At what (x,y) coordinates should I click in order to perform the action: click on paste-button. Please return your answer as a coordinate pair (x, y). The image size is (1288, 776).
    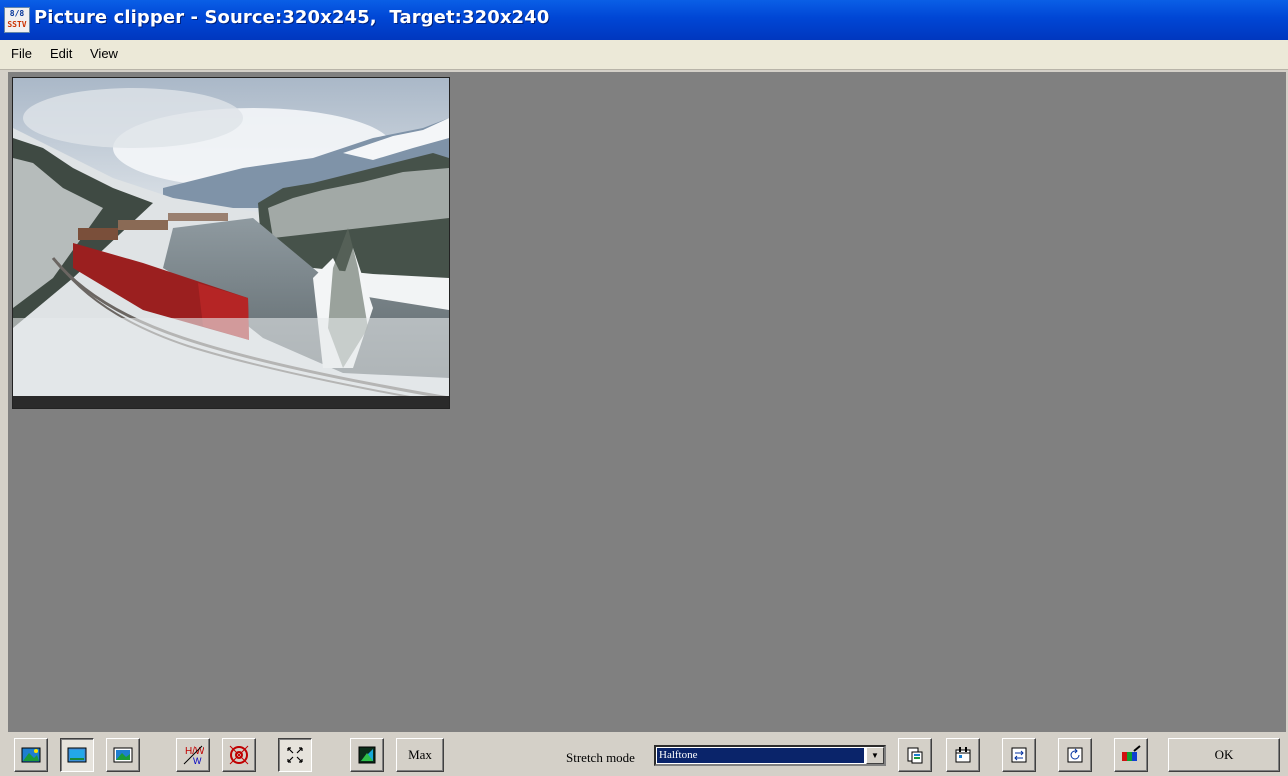
    Looking at the image, I should click on (915, 755).